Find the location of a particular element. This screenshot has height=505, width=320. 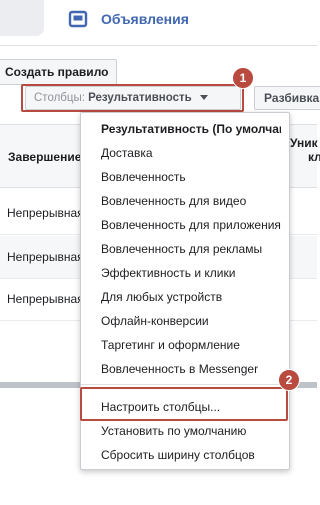

menu-item-video-engagement: Вовлеченность для видео is located at coordinates (191, 201).